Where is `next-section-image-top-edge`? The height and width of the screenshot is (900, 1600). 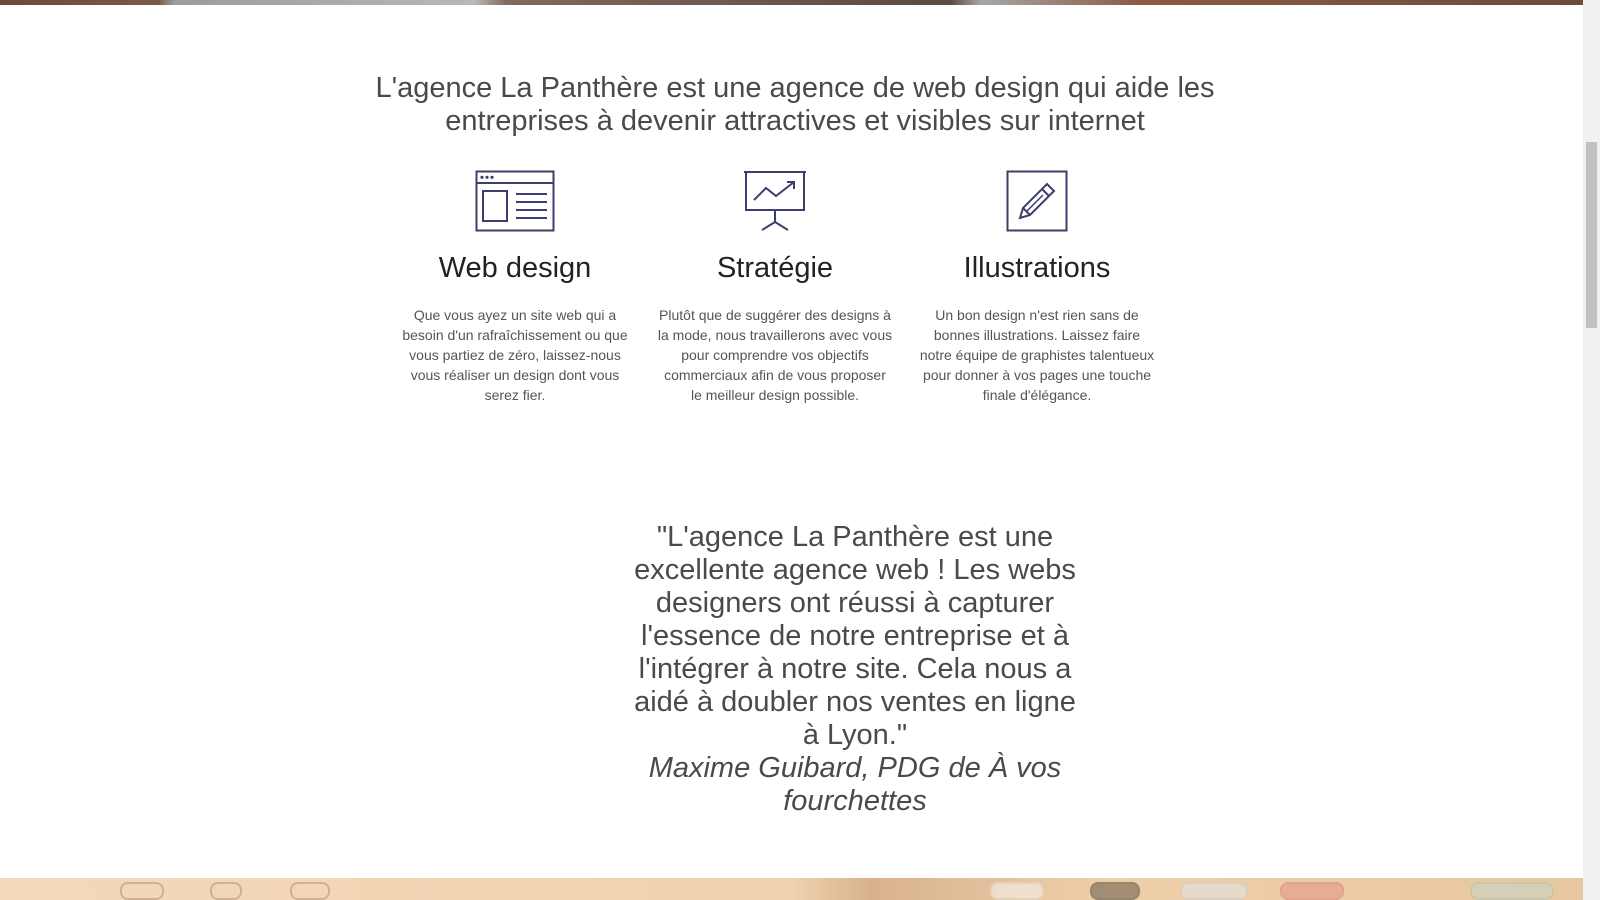
next-section-image-top-edge is located at coordinates (791, 889).